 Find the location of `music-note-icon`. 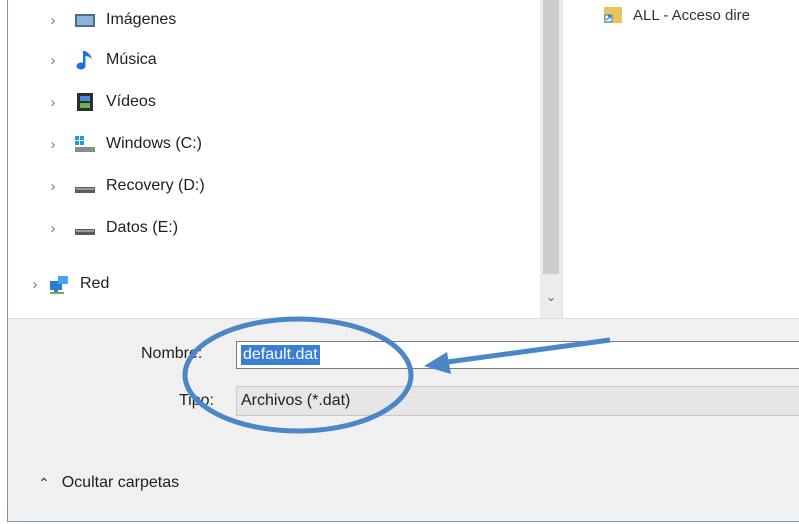

music-note-icon is located at coordinates (85, 60).